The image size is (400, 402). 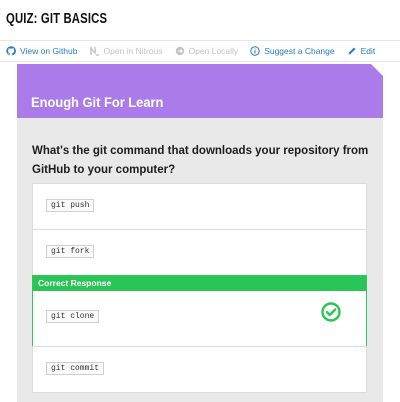 What do you see at coordinates (97, 102) in the screenshot?
I see `quiz-card-title: Enough Git For Learn` at bounding box center [97, 102].